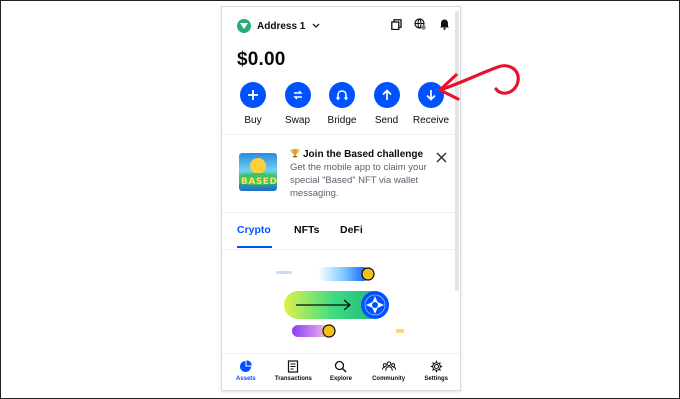 This screenshot has height=399, width=680. Describe the element at coordinates (386, 120) in the screenshot. I see `send-label: Send` at that location.